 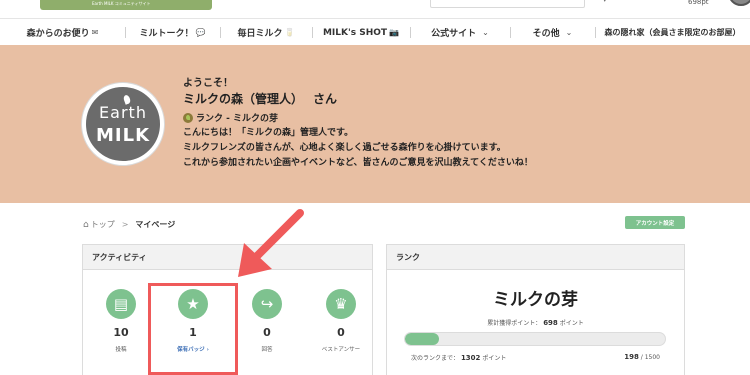 What do you see at coordinates (358, 163) in the screenshot?
I see `profile-message-line: これから参加されたい企画やイベントなど、皆さんのご意見を沢山教えてくださいね！` at bounding box center [358, 163].